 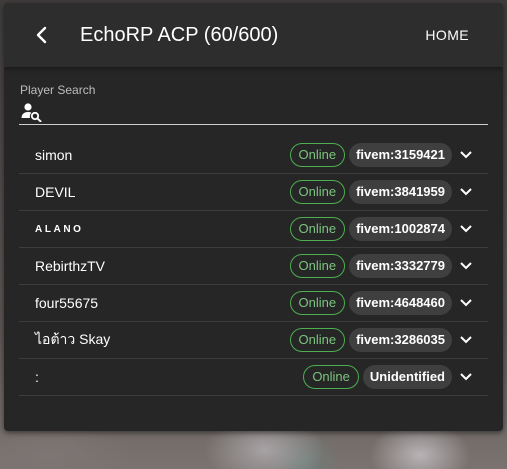 What do you see at coordinates (400, 192) in the screenshot?
I see `identifier-chip: fivem:3841959` at bounding box center [400, 192].